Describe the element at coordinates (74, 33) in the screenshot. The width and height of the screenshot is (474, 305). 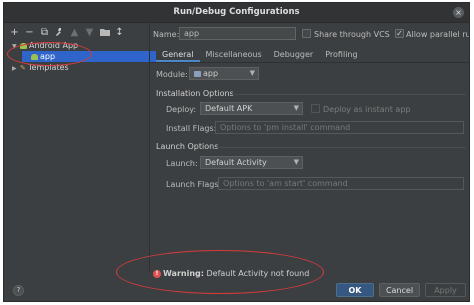
I see `move-up-icon: ▲` at that location.